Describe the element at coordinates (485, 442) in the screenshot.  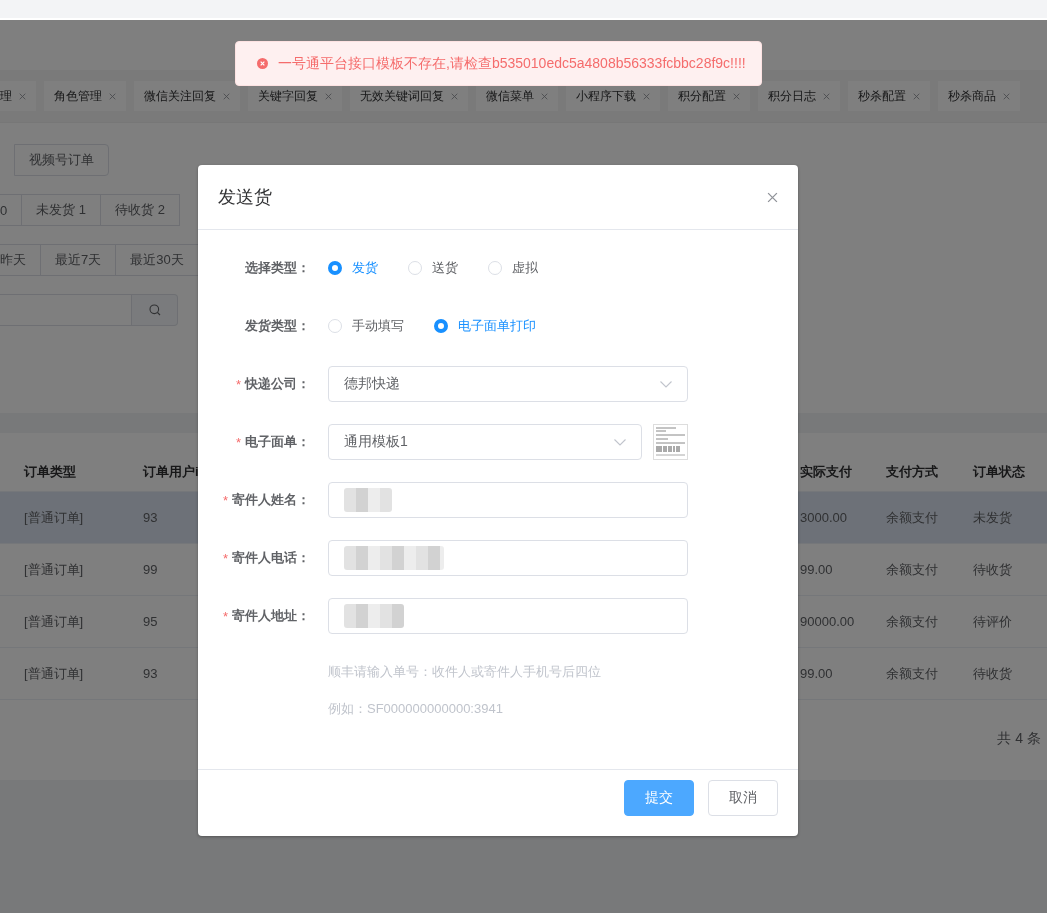
I see `select-field: 通用模板1` at that location.